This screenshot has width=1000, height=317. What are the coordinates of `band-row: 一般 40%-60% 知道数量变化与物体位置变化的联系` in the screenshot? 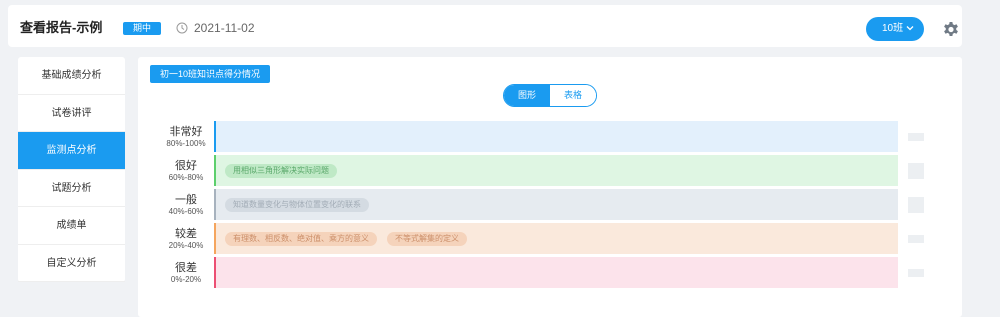 It's located at (556, 206).